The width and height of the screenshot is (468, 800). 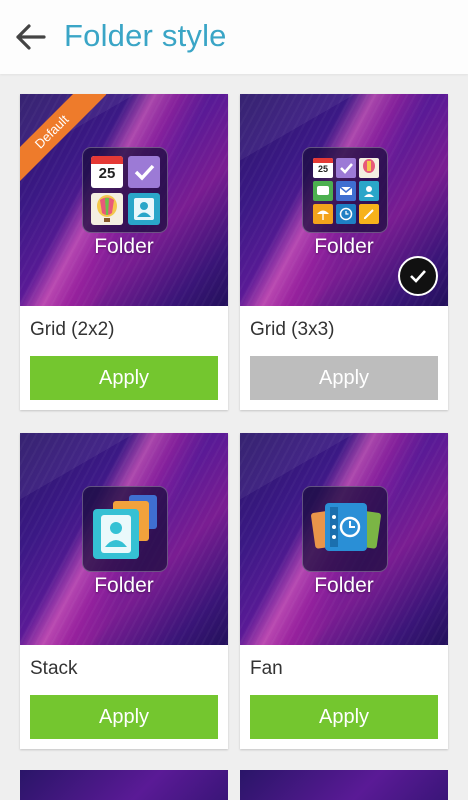 I want to click on style-preview: 25 Folder, so click(x=344, y=200).